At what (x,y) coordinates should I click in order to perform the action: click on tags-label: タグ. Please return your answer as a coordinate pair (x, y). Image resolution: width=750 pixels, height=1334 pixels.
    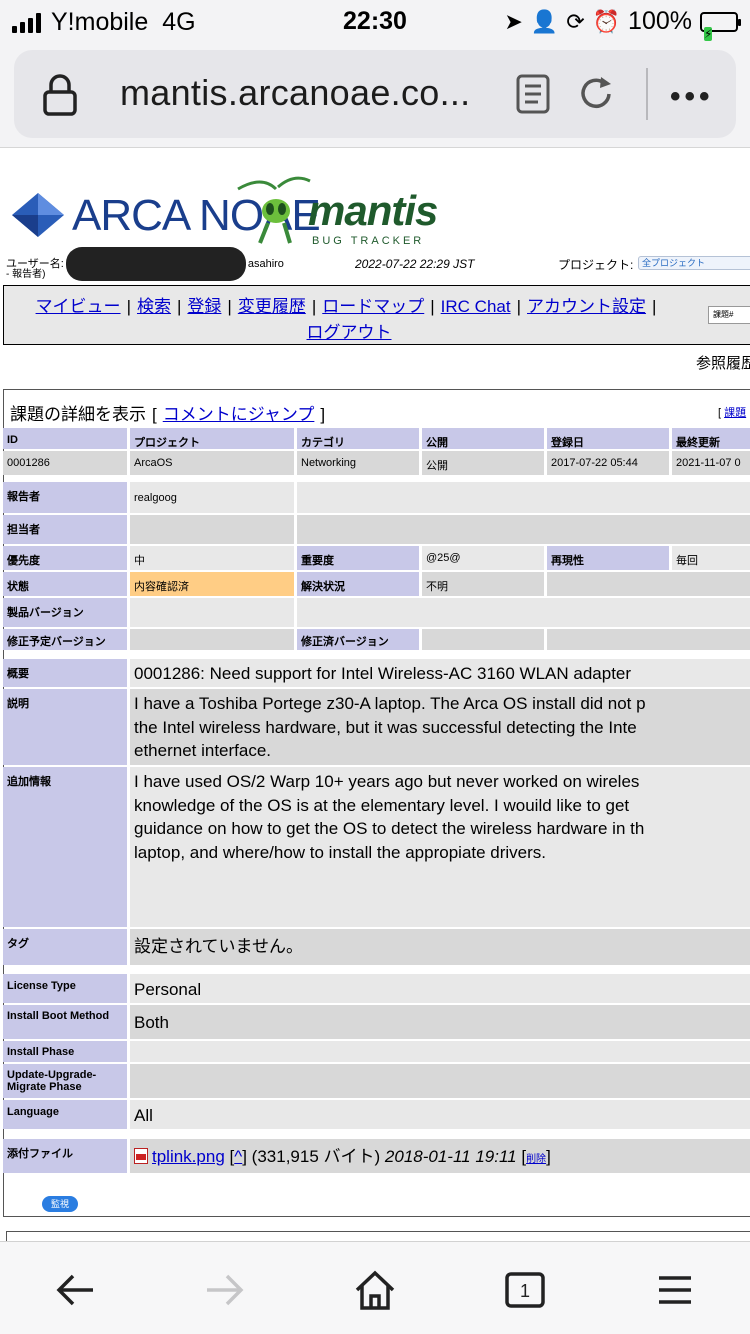
    Looking at the image, I should click on (65, 947).